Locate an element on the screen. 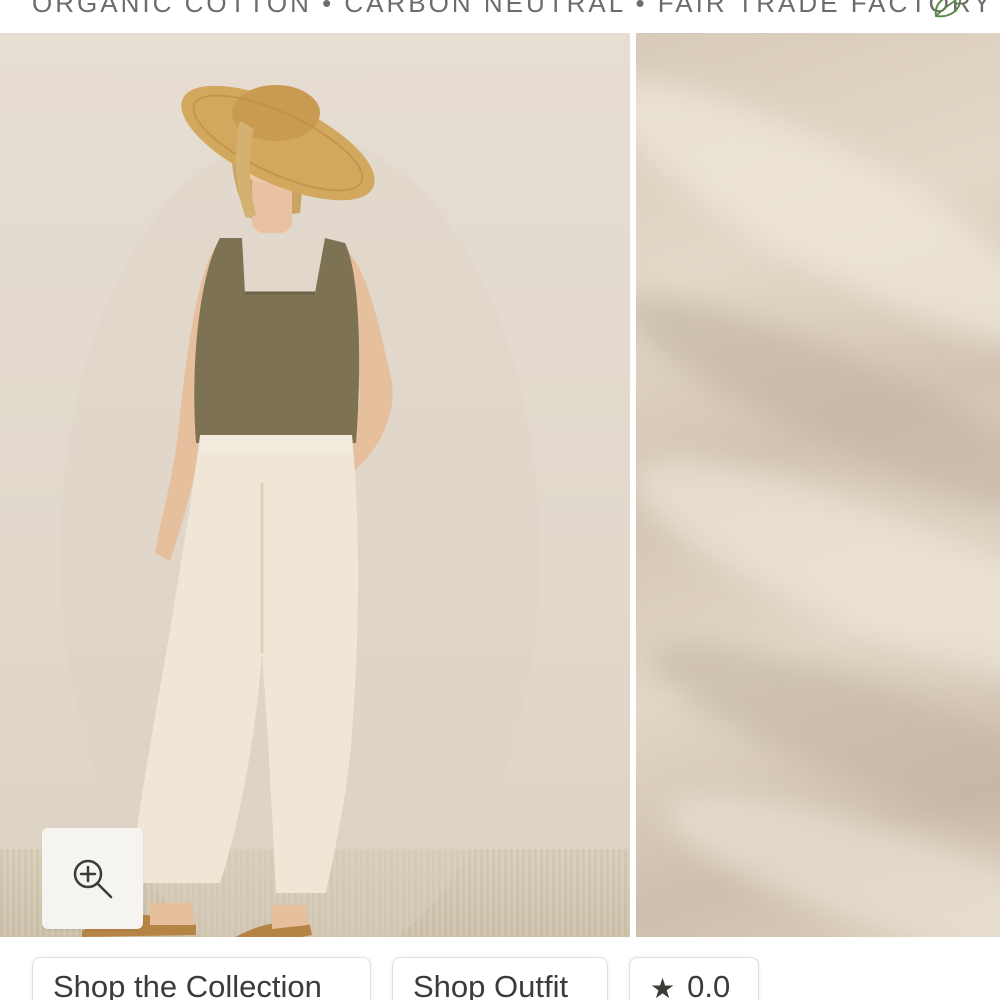 The image size is (1000, 1000). zoom-in-icon is located at coordinates (92, 878).